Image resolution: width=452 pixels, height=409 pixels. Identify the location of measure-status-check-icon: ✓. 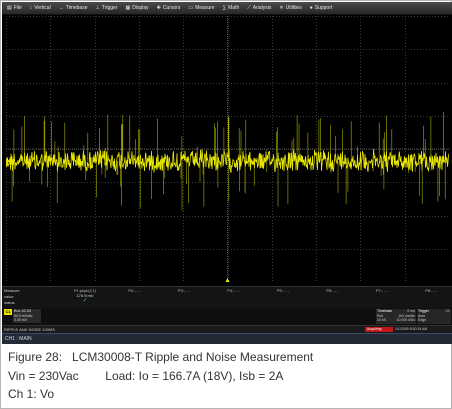
(85, 301).